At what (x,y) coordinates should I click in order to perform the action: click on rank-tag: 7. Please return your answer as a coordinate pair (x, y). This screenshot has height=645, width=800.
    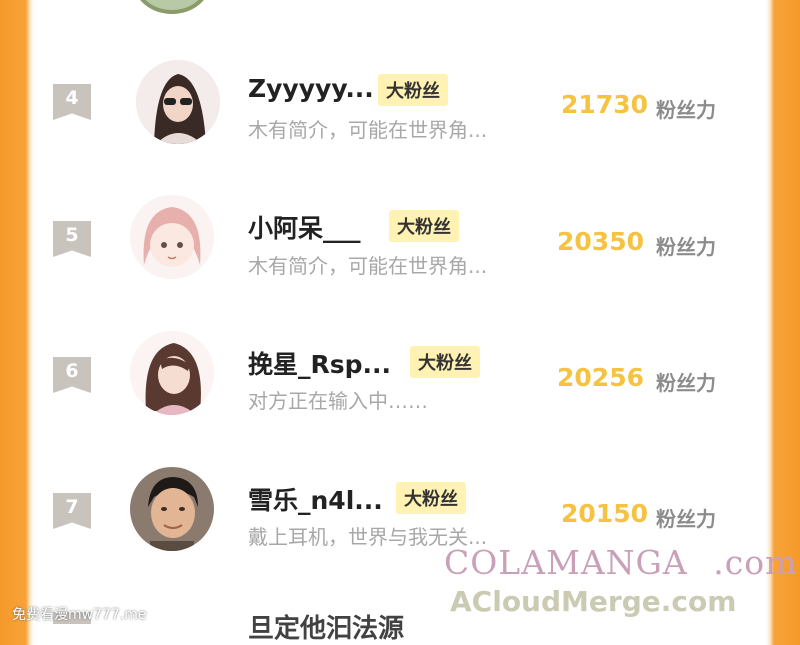
    Looking at the image, I should click on (72, 511).